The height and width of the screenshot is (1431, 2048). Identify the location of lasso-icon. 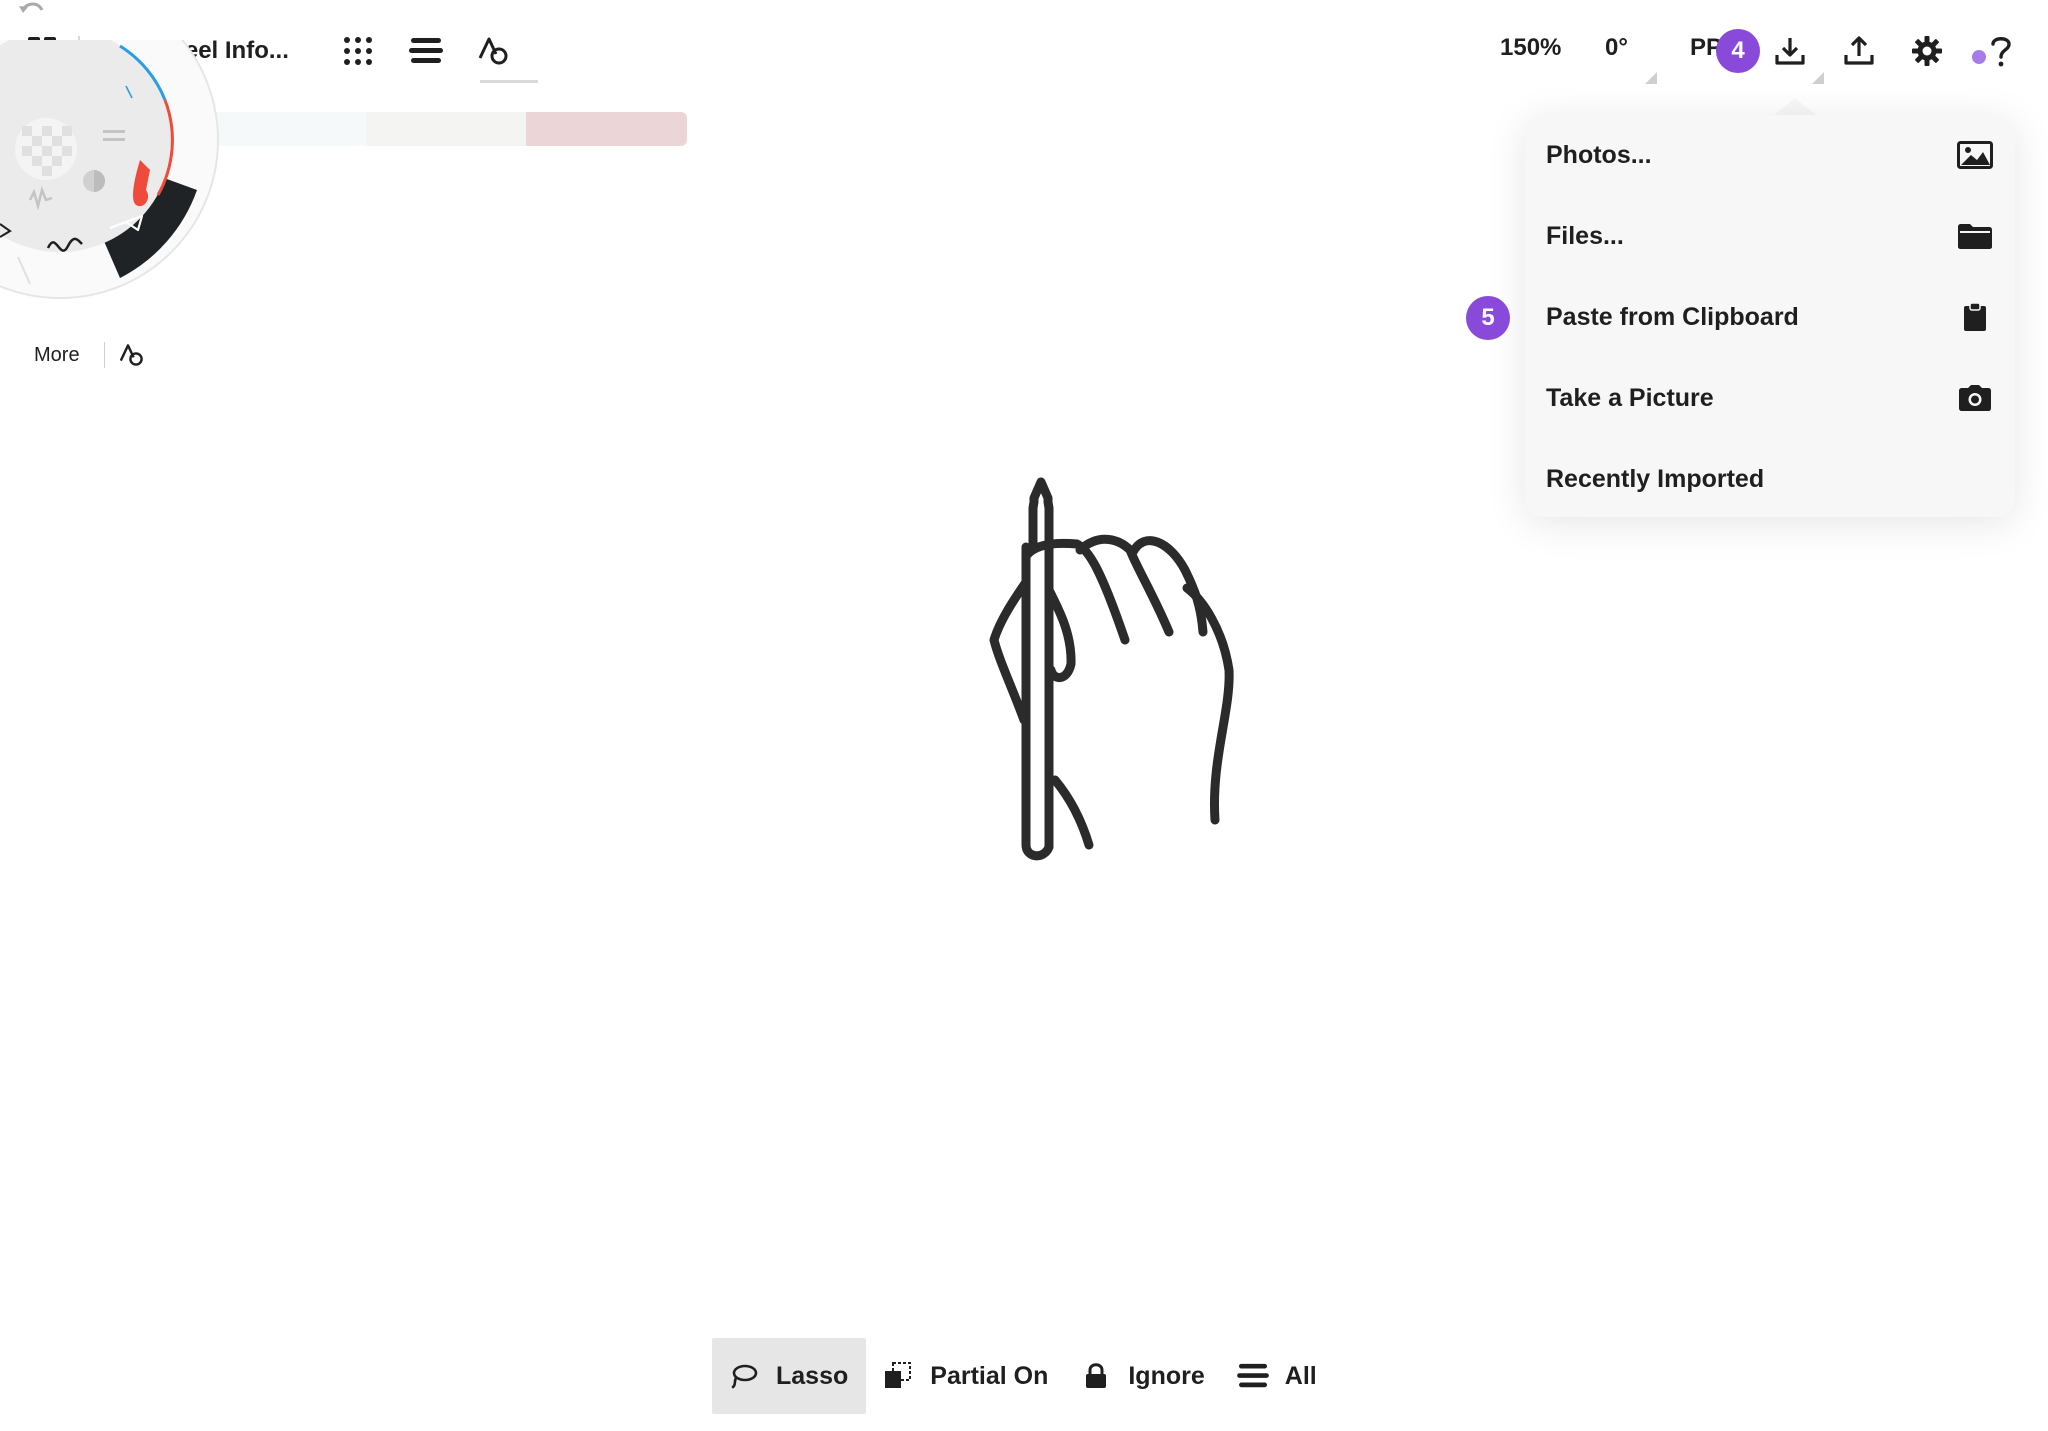
(744, 1376).